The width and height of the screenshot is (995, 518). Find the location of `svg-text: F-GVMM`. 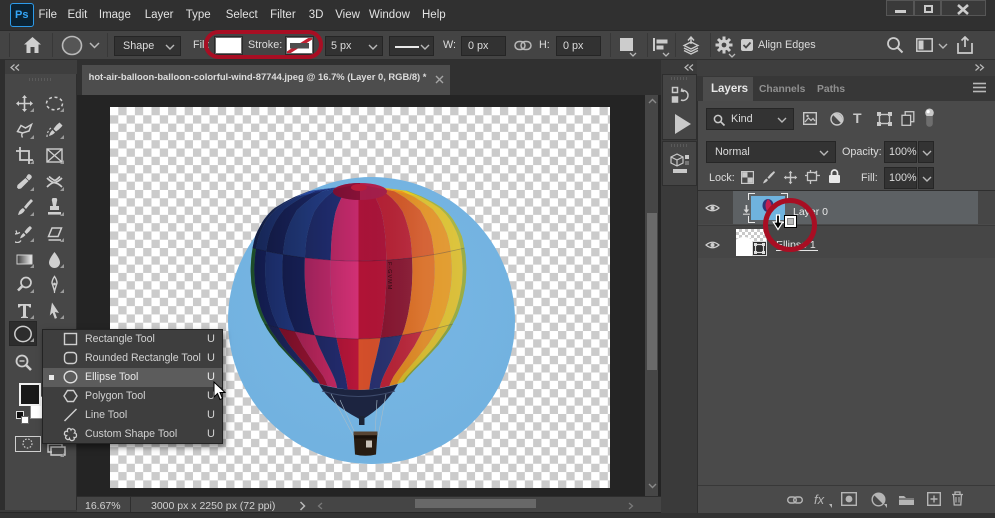

svg-text: F-GVMM is located at coordinates (389, 276).